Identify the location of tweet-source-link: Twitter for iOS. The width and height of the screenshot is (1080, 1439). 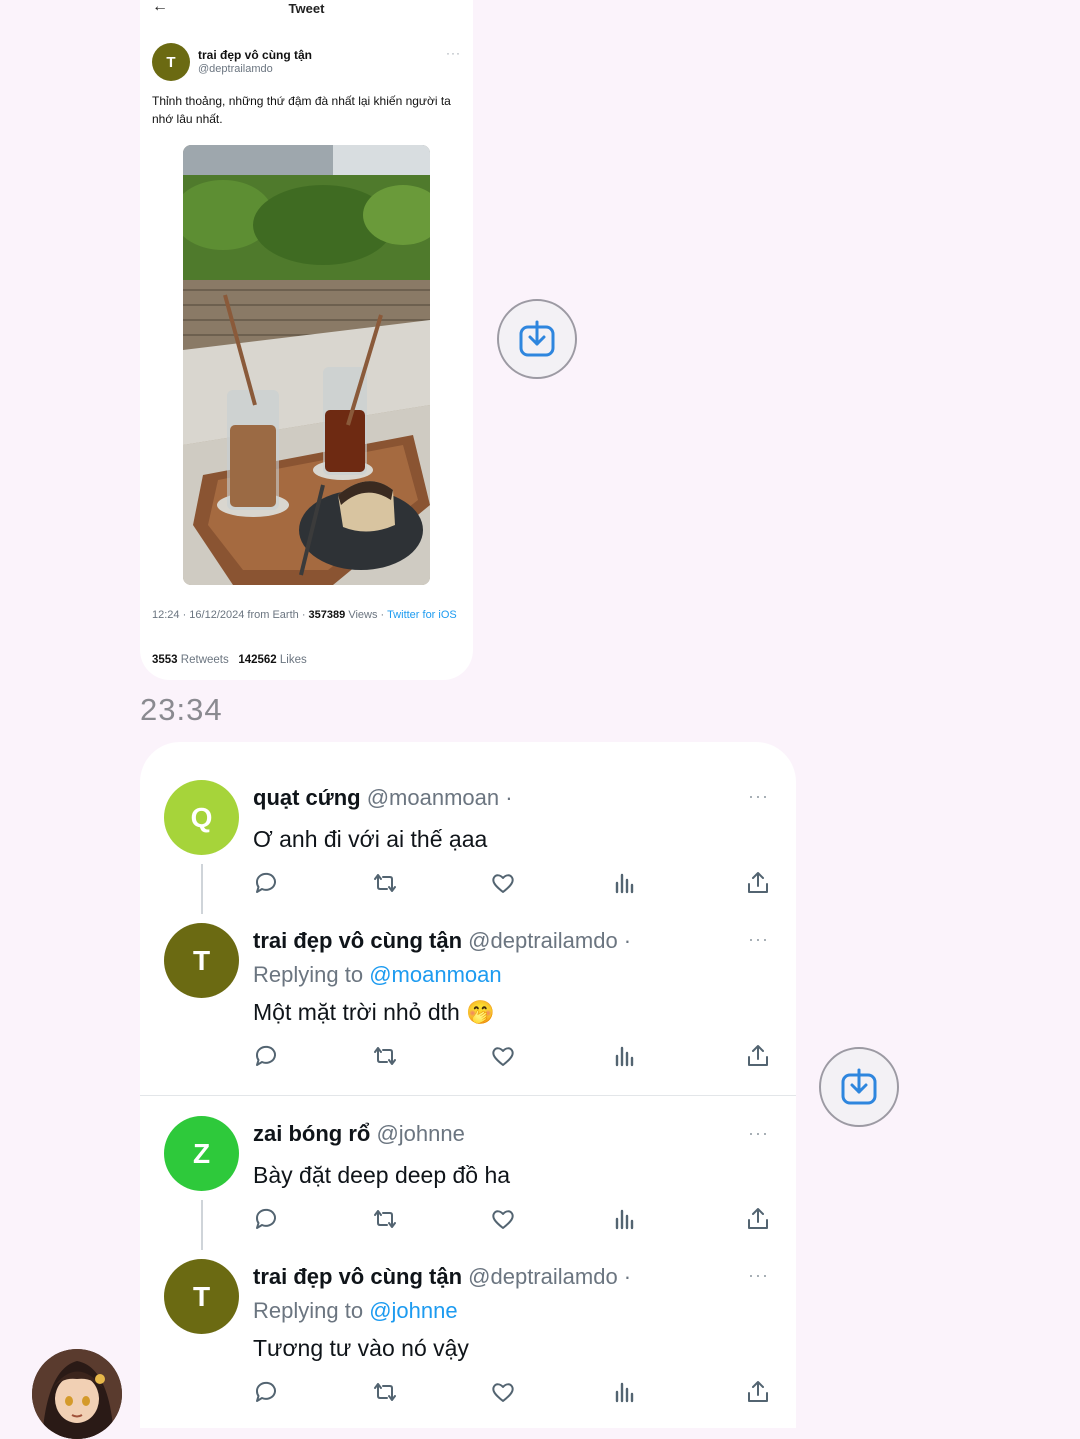
(422, 615).